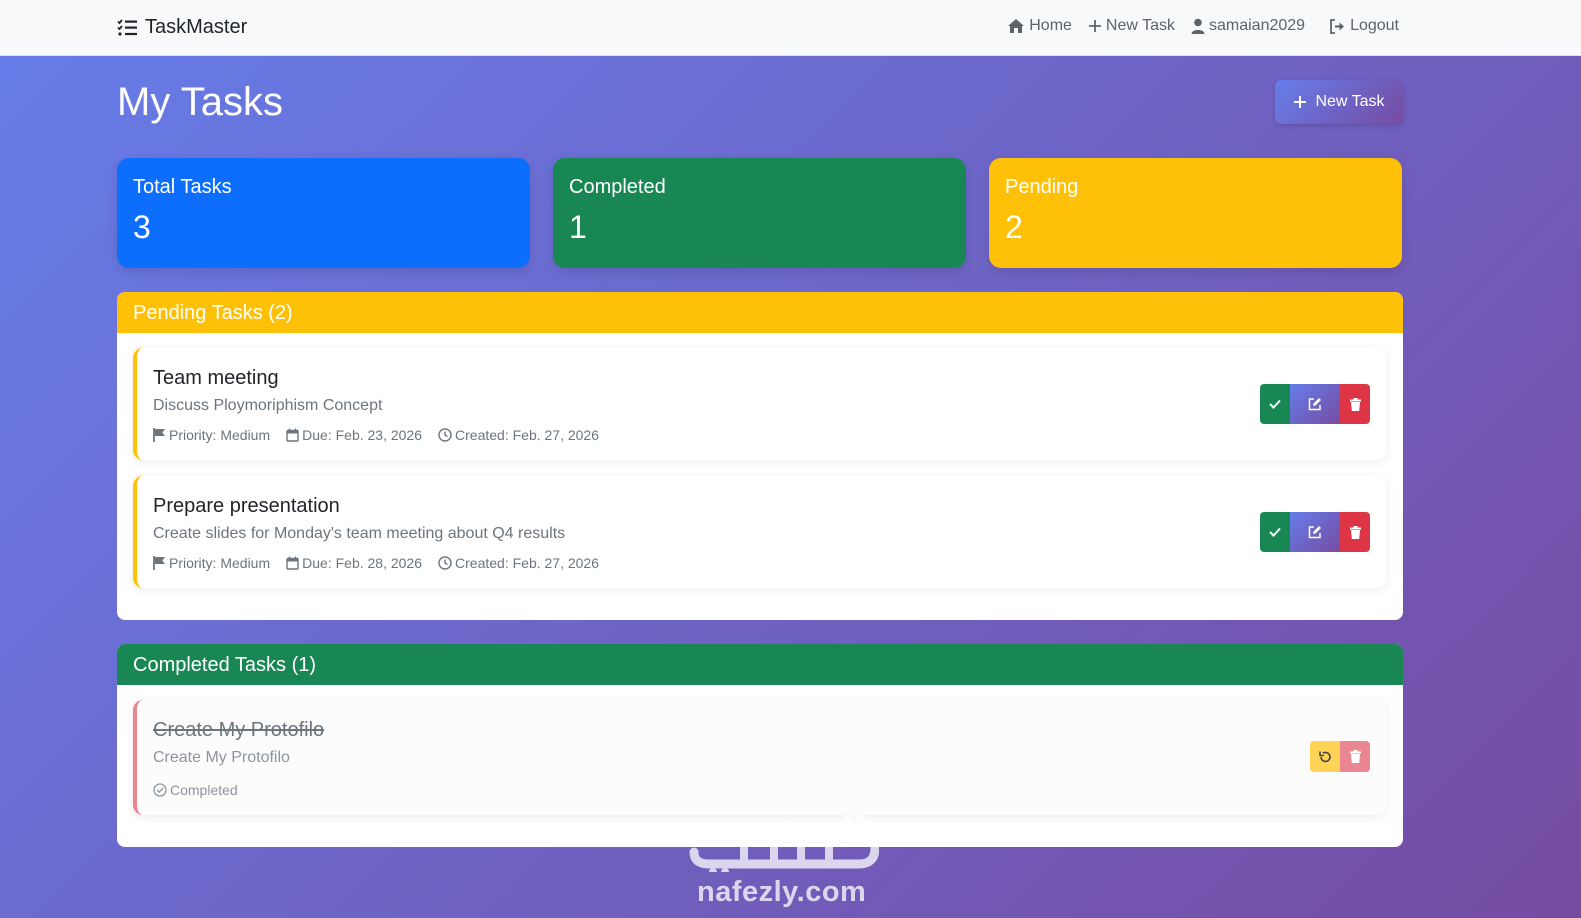 The width and height of the screenshot is (1581, 918). I want to click on total-tasks-label: Total Tasks, so click(182, 187).